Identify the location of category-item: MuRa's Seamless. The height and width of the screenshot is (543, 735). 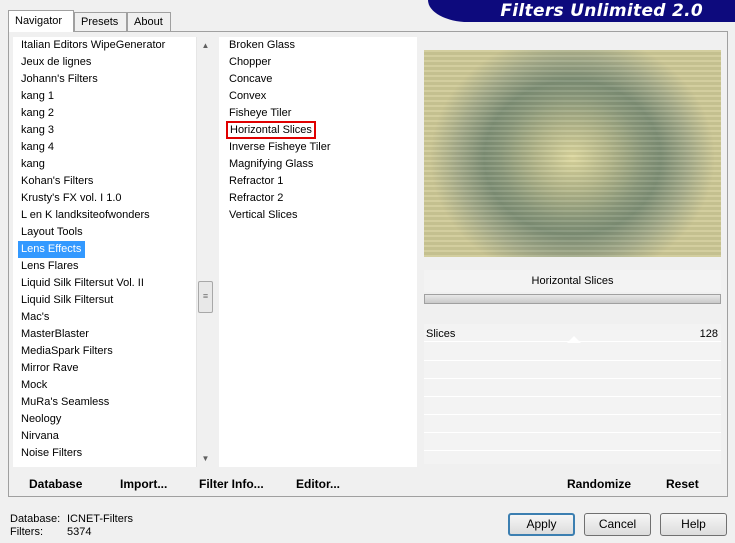
(103, 402).